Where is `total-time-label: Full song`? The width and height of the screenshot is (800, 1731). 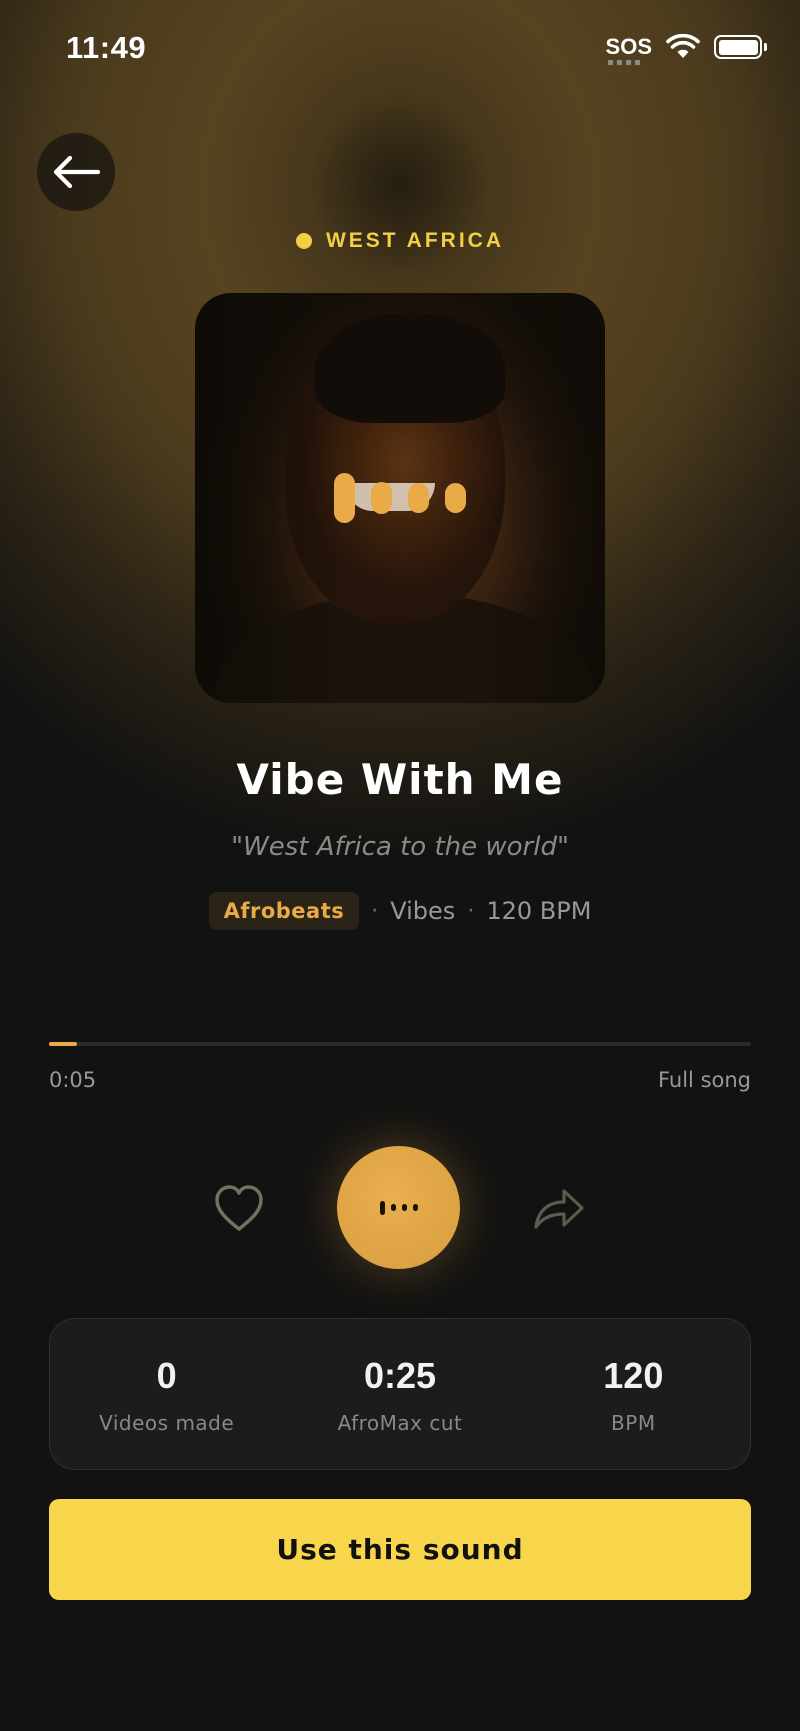 total-time-label: Full song is located at coordinates (704, 1080).